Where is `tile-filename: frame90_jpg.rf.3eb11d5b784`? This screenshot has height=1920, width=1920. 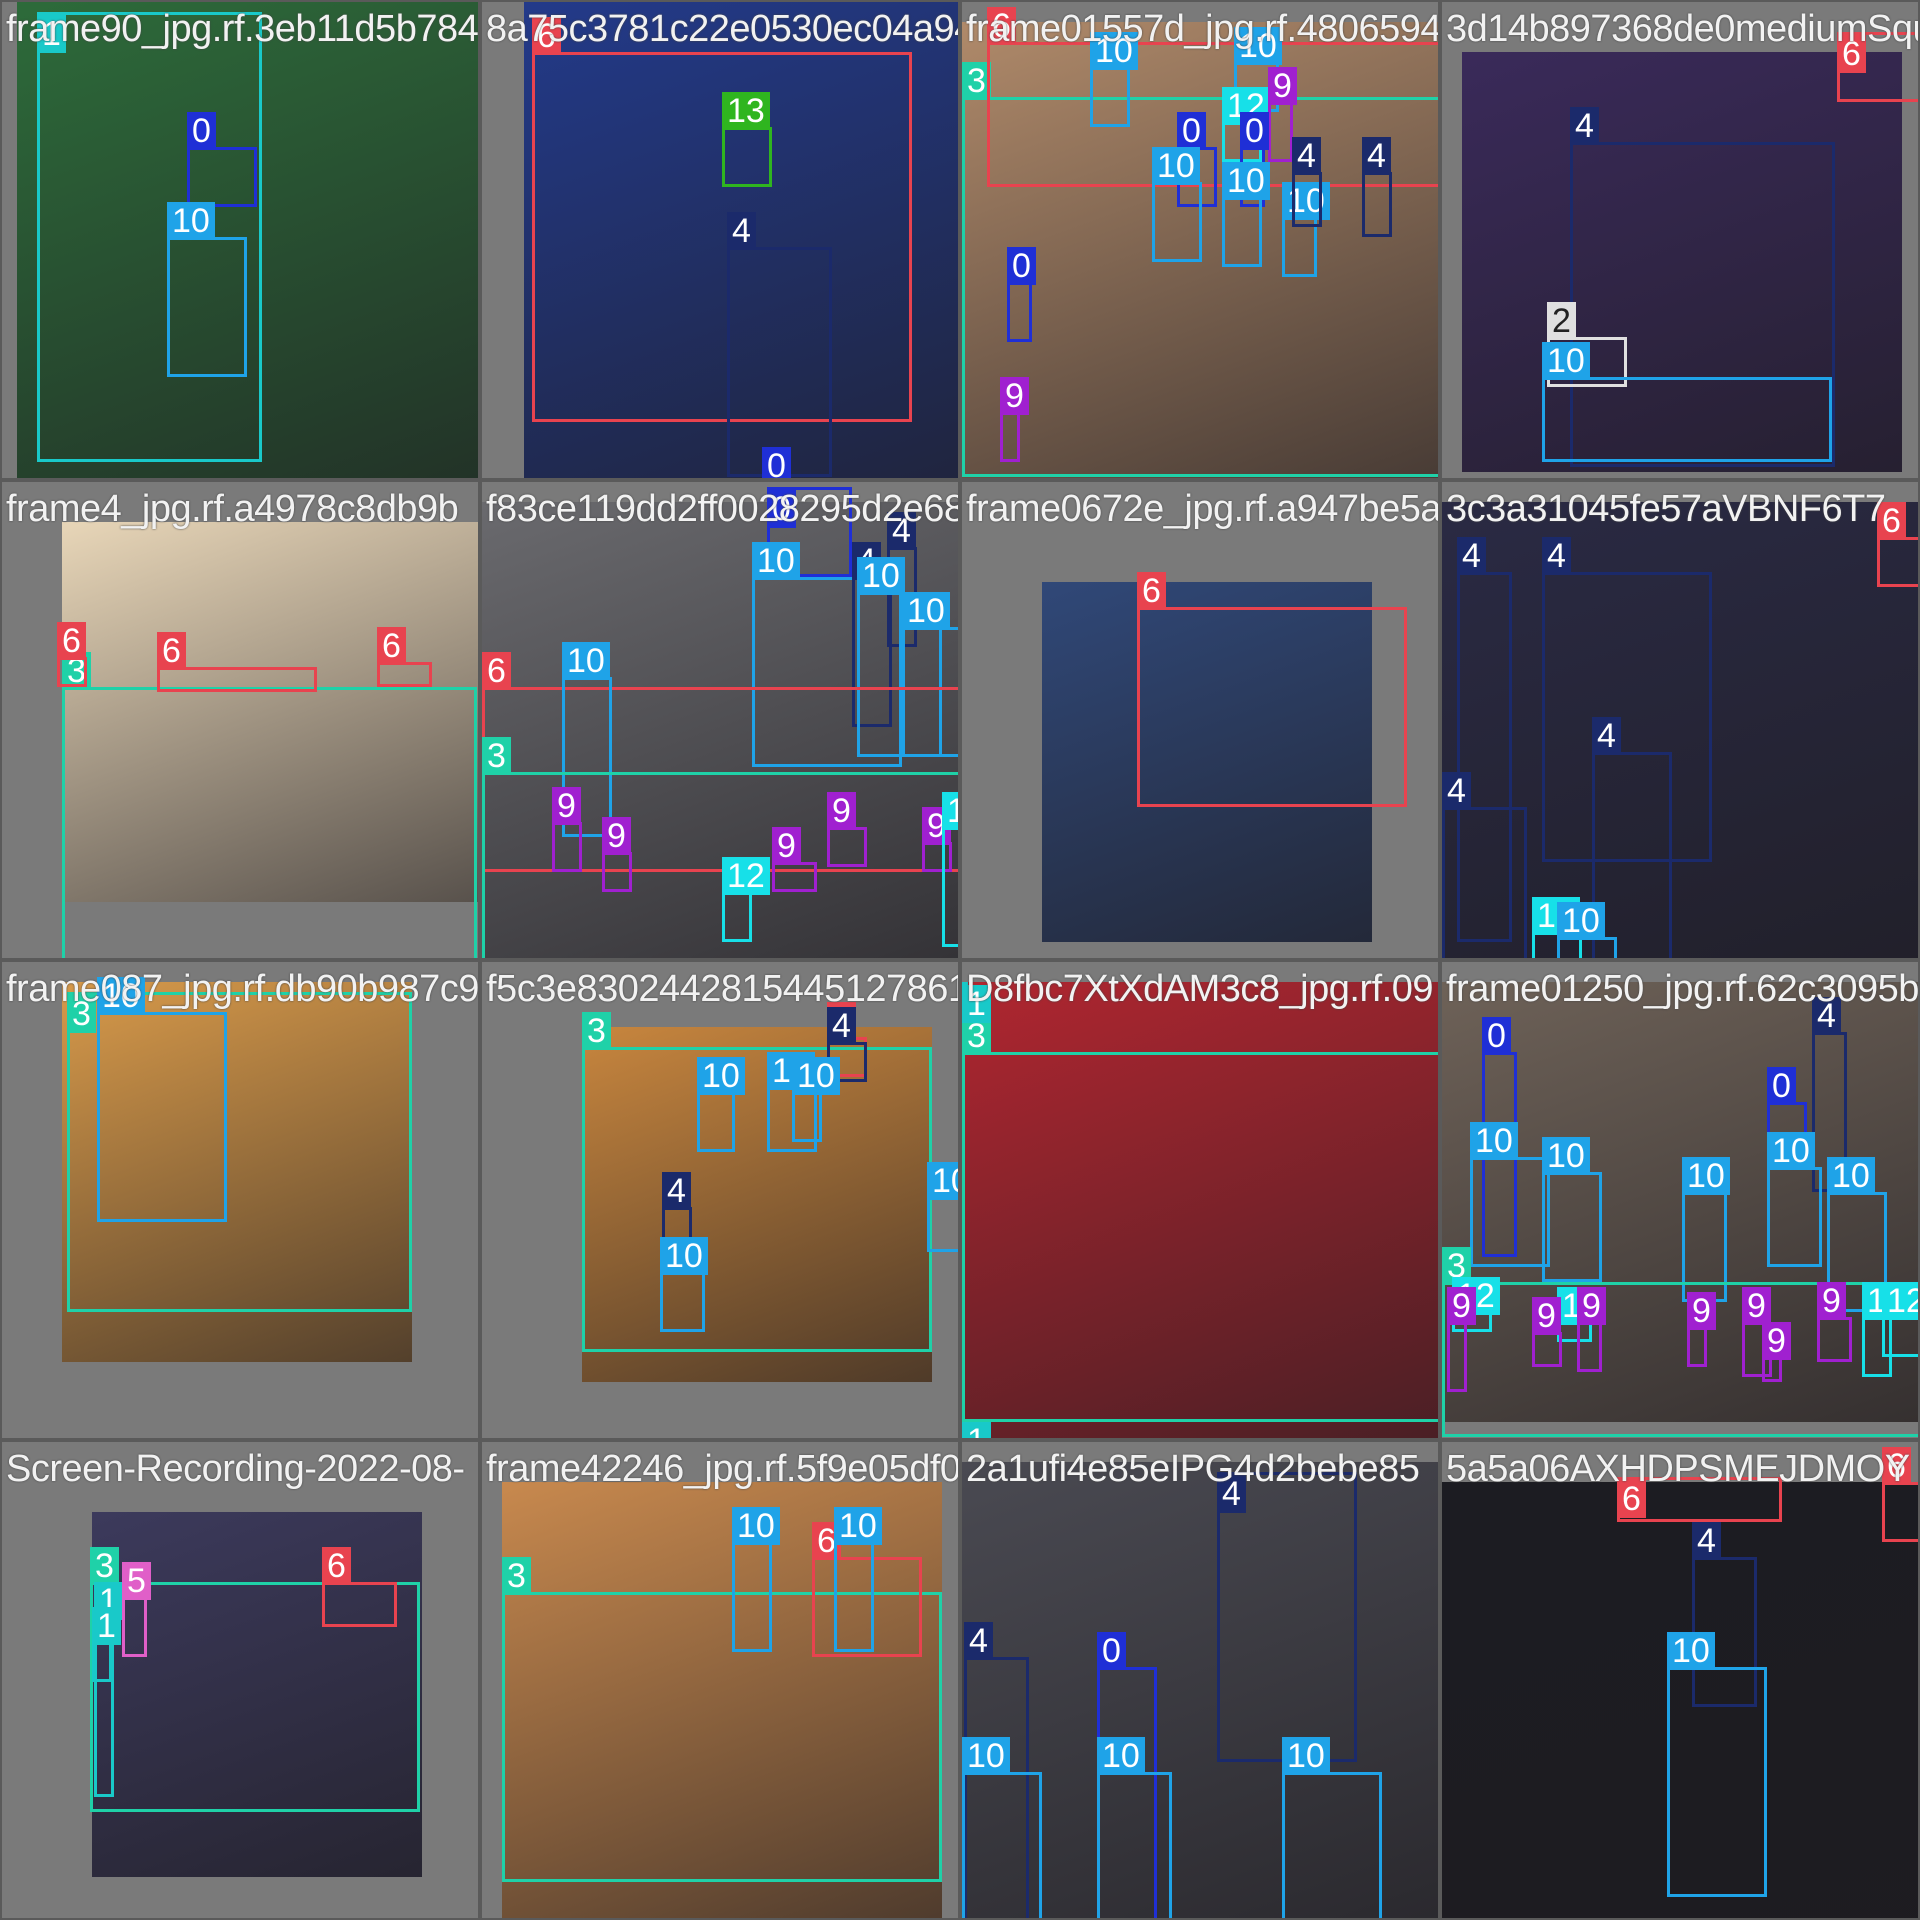 tile-filename: frame90_jpg.rf.3eb11d5b784 is located at coordinates (242, 29).